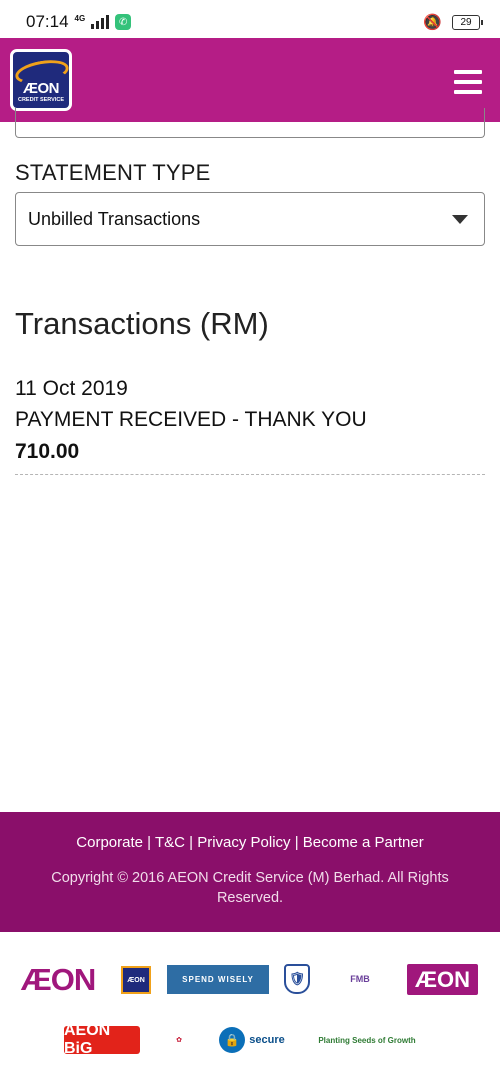 Image resolution: width=500 pixels, height=1083 pixels. Describe the element at coordinates (218, 979) in the screenshot. I see `spend-wisely-logo: SPEND WISELY` at that location.